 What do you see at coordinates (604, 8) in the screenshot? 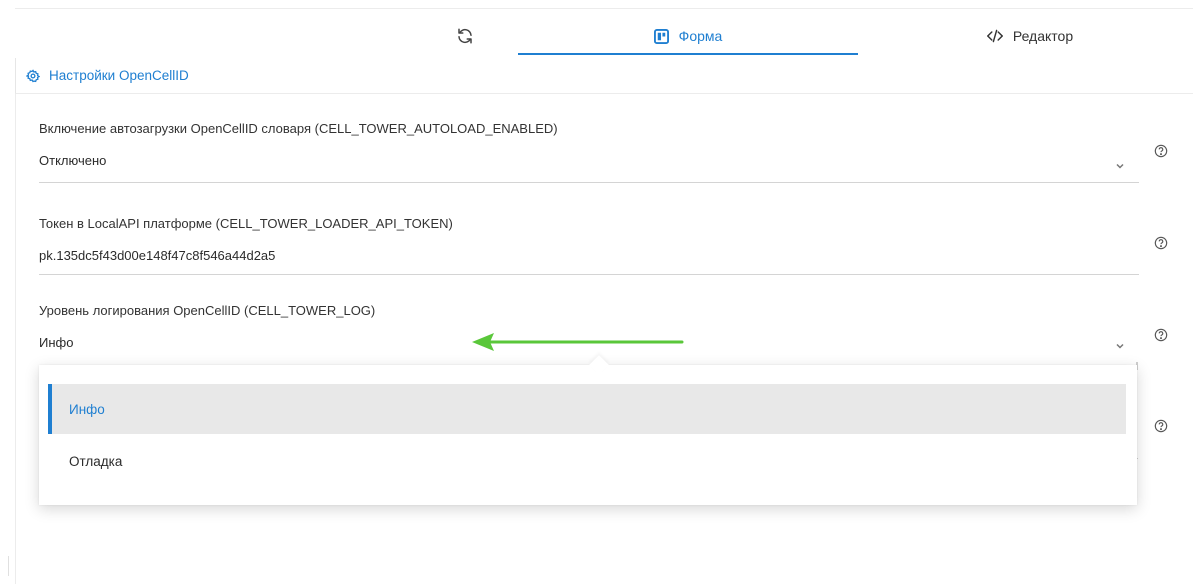
I see `top-divider` at bounding box center [604, 8].